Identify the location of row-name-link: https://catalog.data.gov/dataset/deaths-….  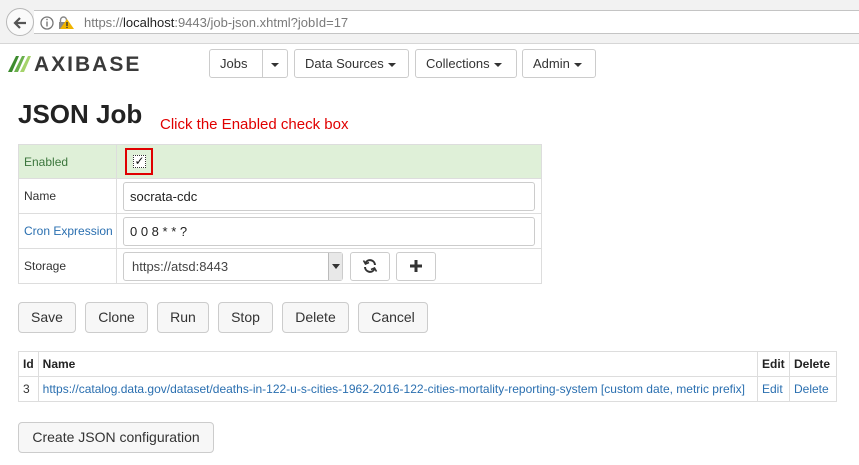
(394, 389).